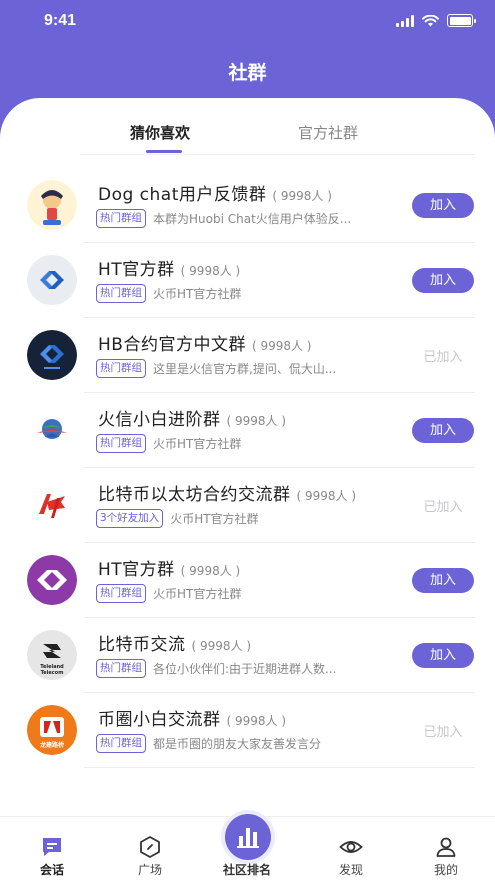 This screenshot has height=881, width=495. Describe the element at coordinates (159, 720) in the screenshot. I see `group-name: 币圈小白交流群` at that location.